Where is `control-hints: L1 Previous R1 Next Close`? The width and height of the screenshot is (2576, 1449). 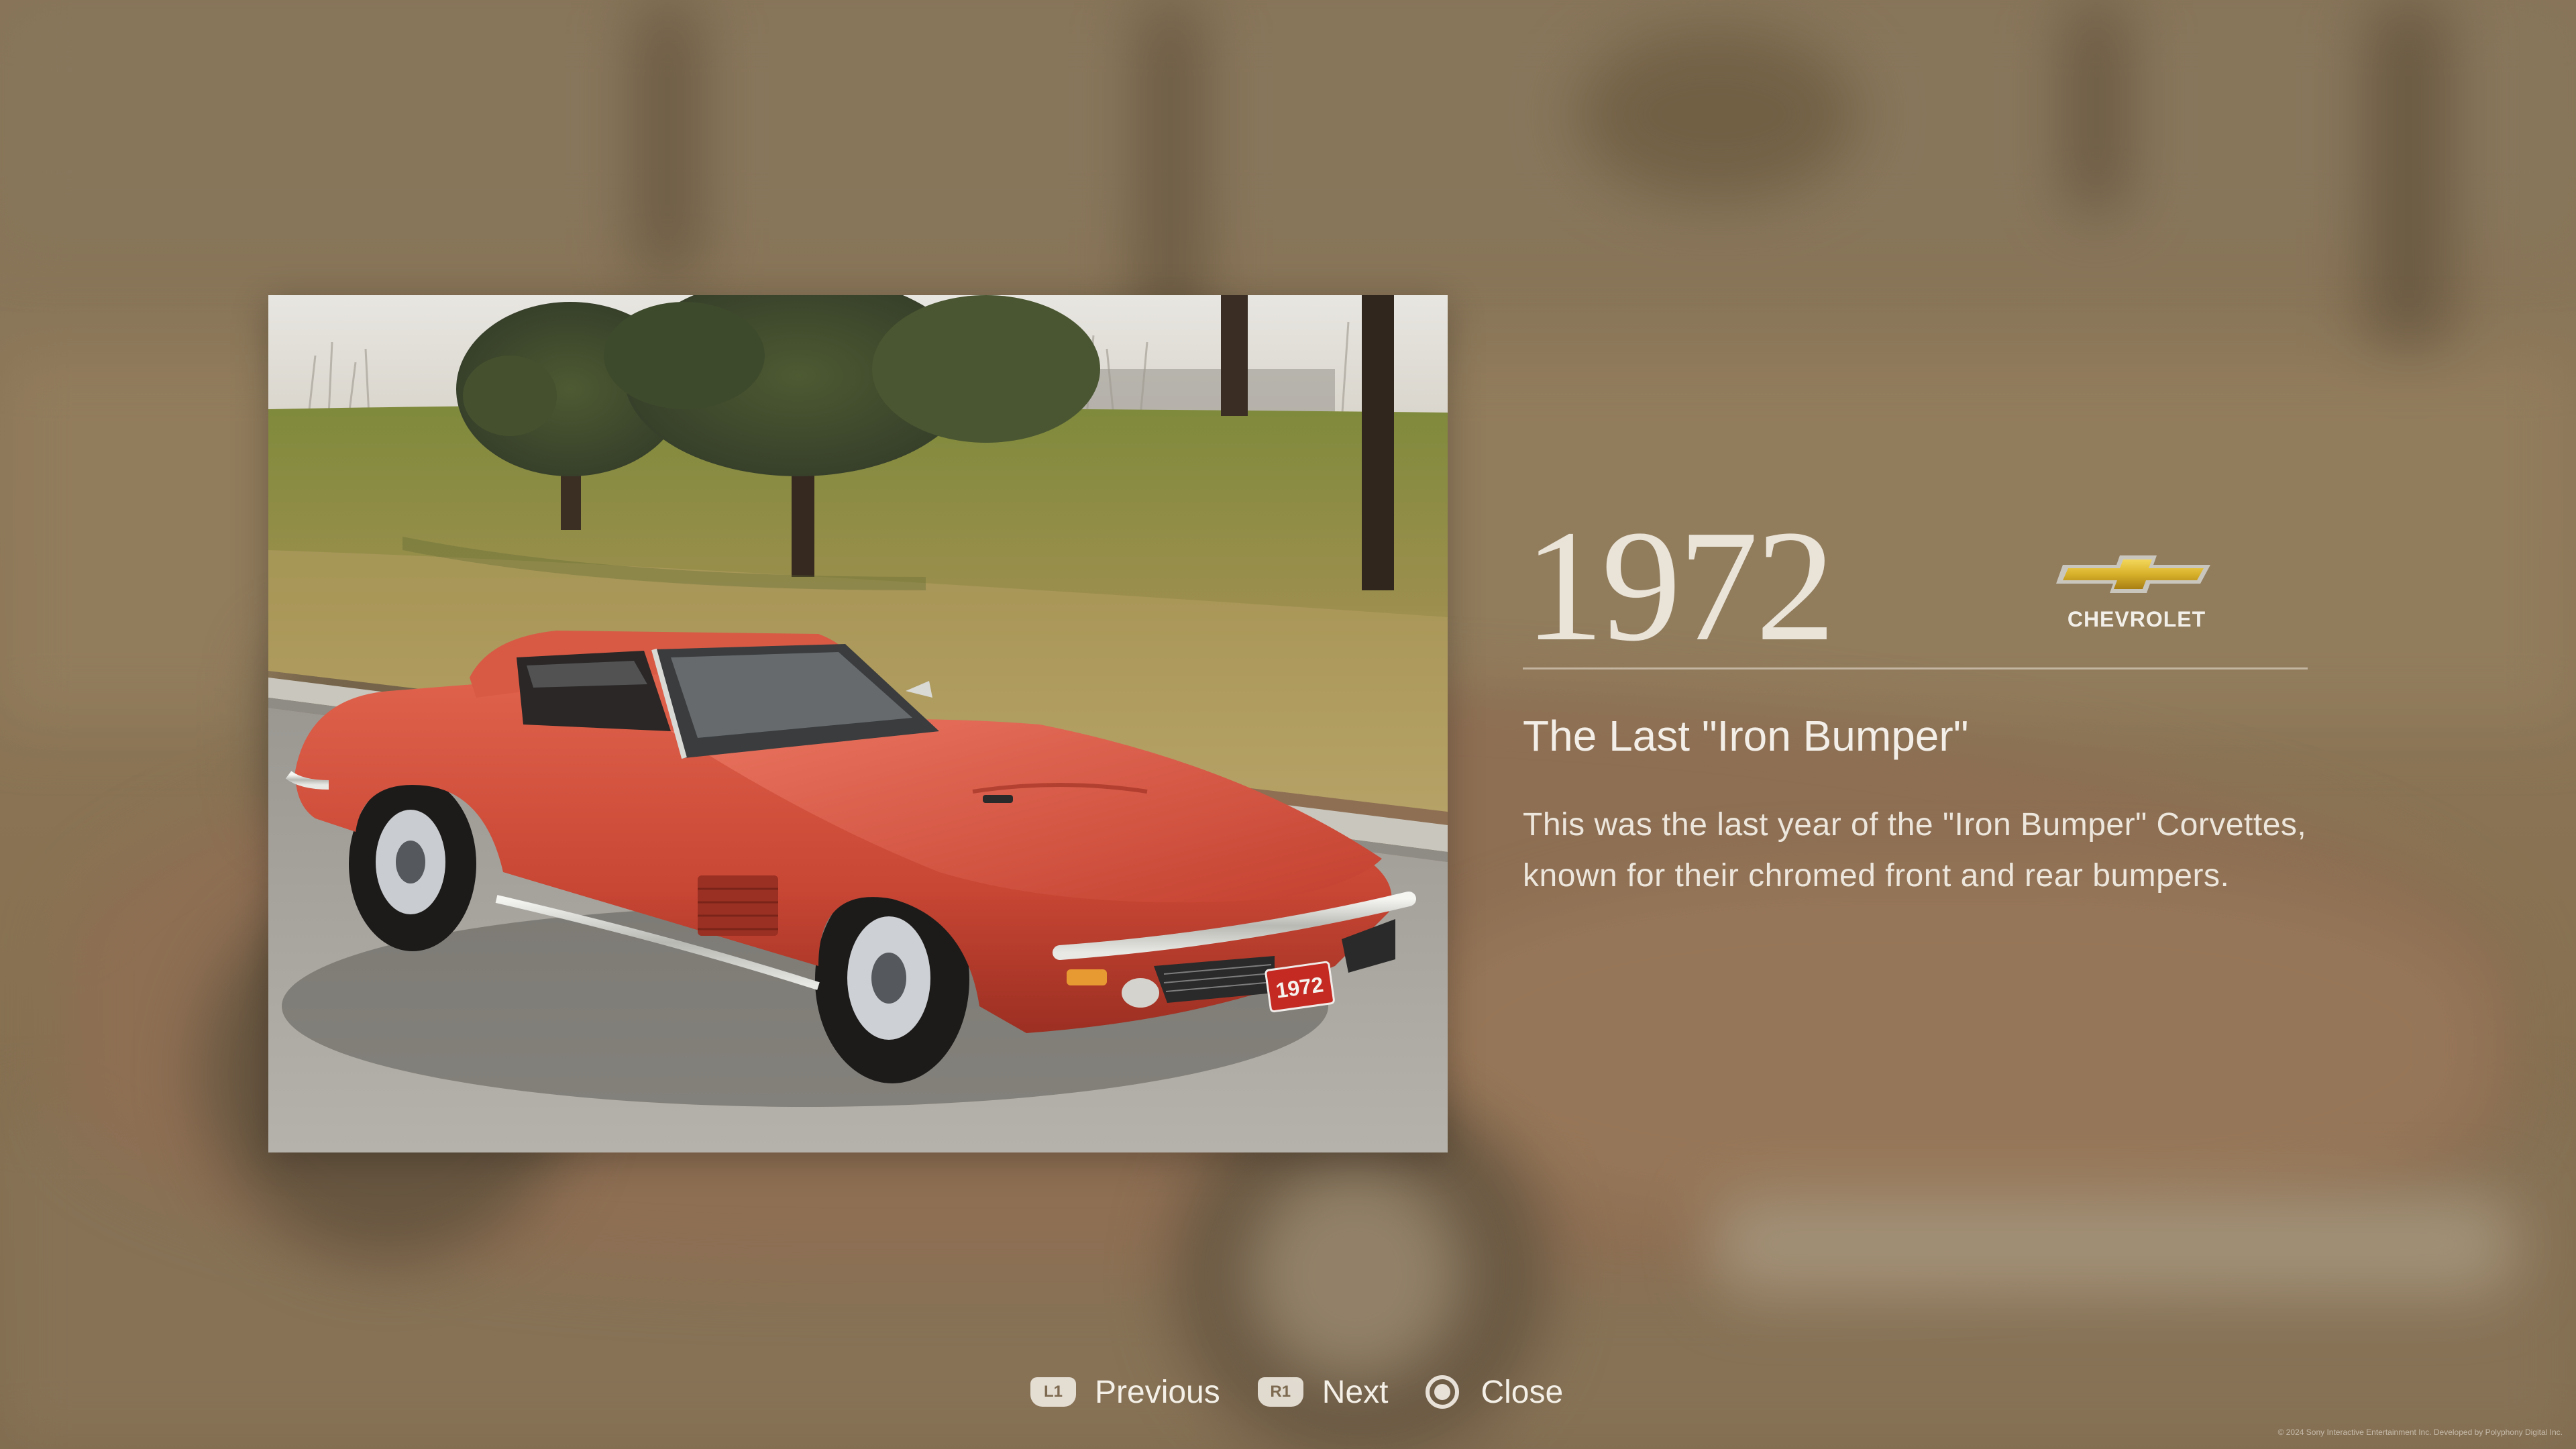
control-hints: L1 Previous R1 Next Close is located at coordinates (1315, 1391).